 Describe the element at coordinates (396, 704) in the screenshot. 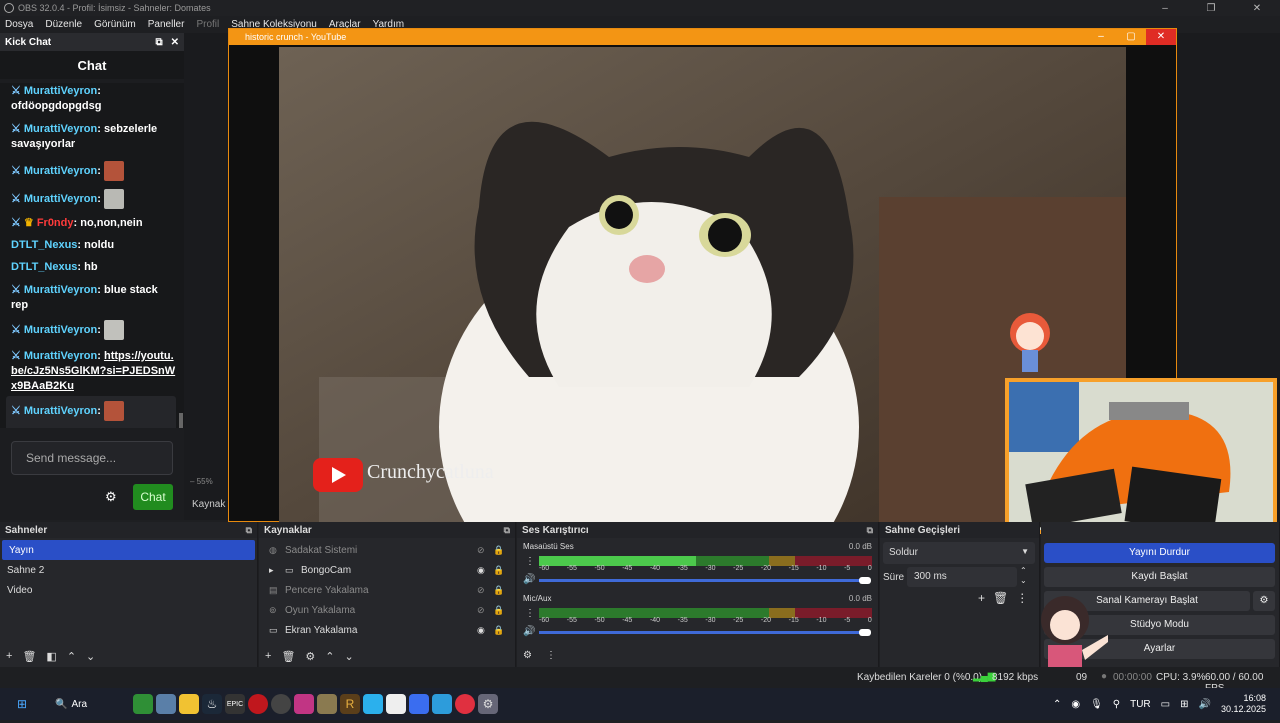

I see `file-icon` at that location.